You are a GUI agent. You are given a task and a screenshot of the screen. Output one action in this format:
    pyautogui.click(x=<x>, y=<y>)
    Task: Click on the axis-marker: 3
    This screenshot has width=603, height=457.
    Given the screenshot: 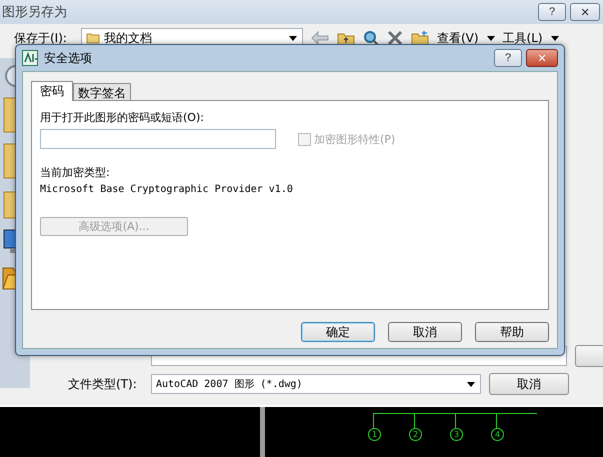 What is the action you would take?
    pyautogui.click(x=456, y=434)
    